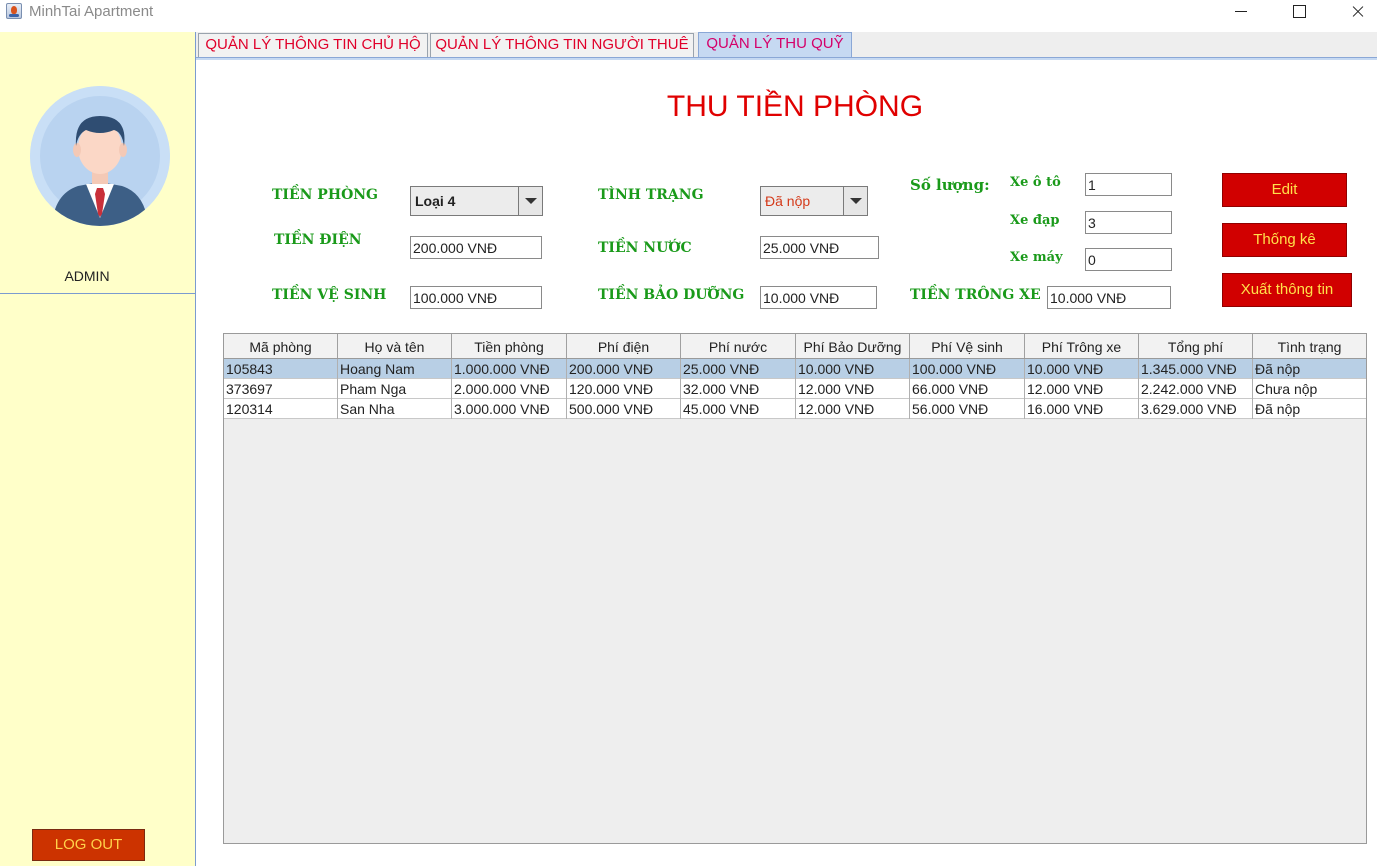 The height and width of the screenshot is (866, 1377). I want to click on room-type-value: Loại 4, so click(435, 201).